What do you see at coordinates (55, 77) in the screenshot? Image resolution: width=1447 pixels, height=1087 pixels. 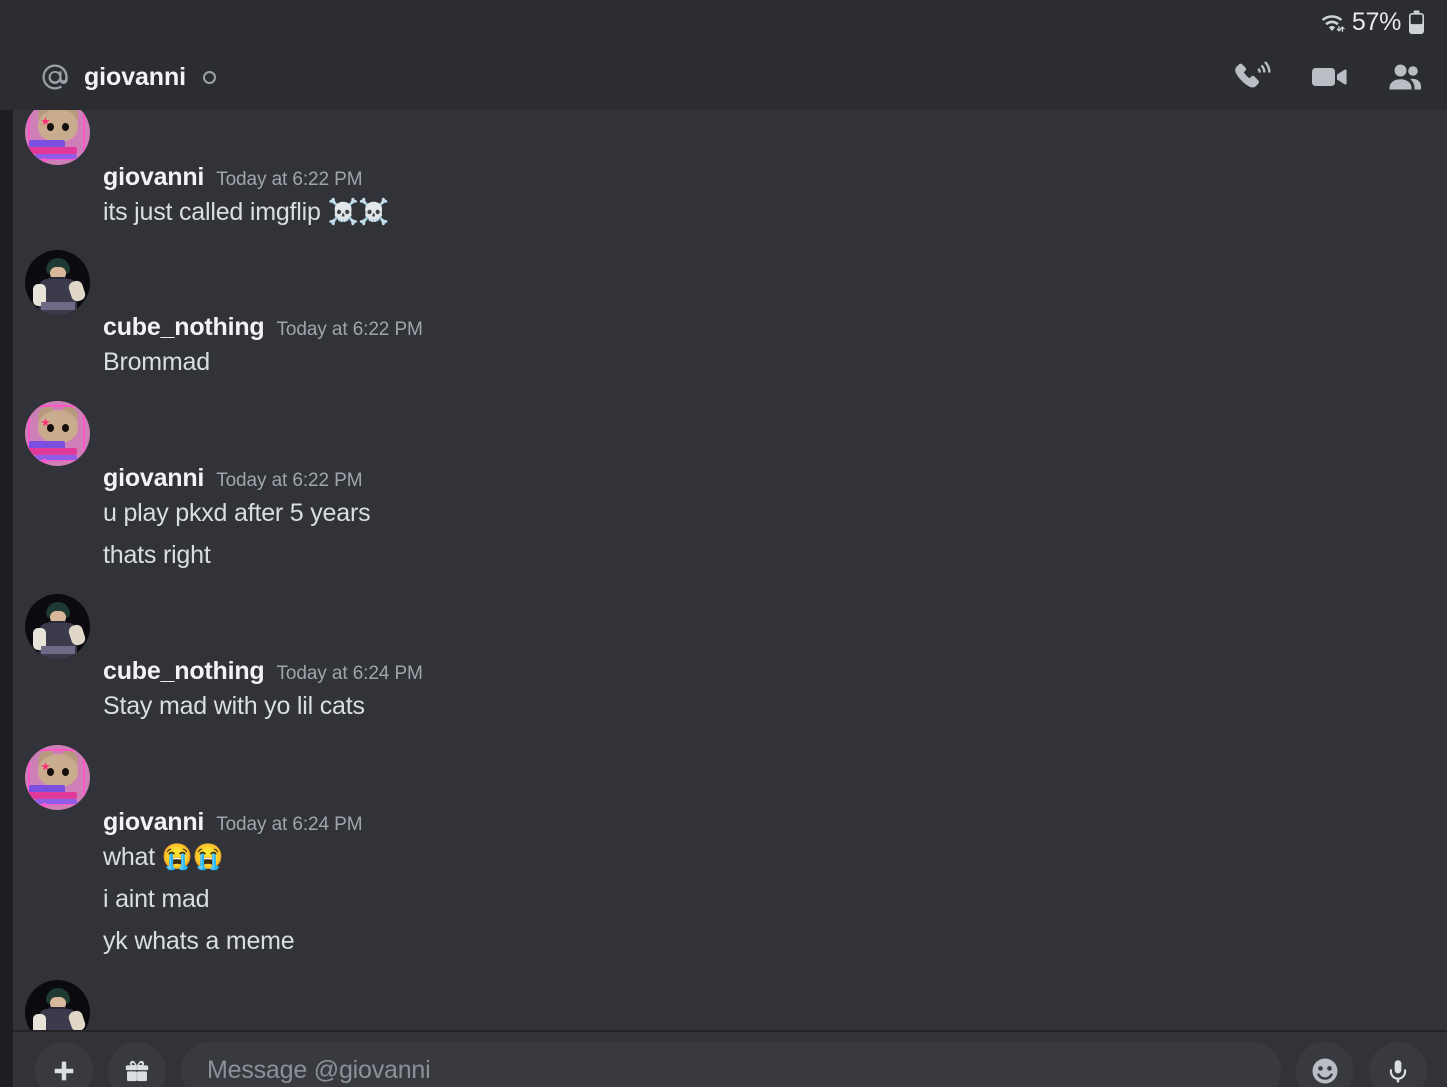 I see `at-icon` at bounding box center [55, 77].